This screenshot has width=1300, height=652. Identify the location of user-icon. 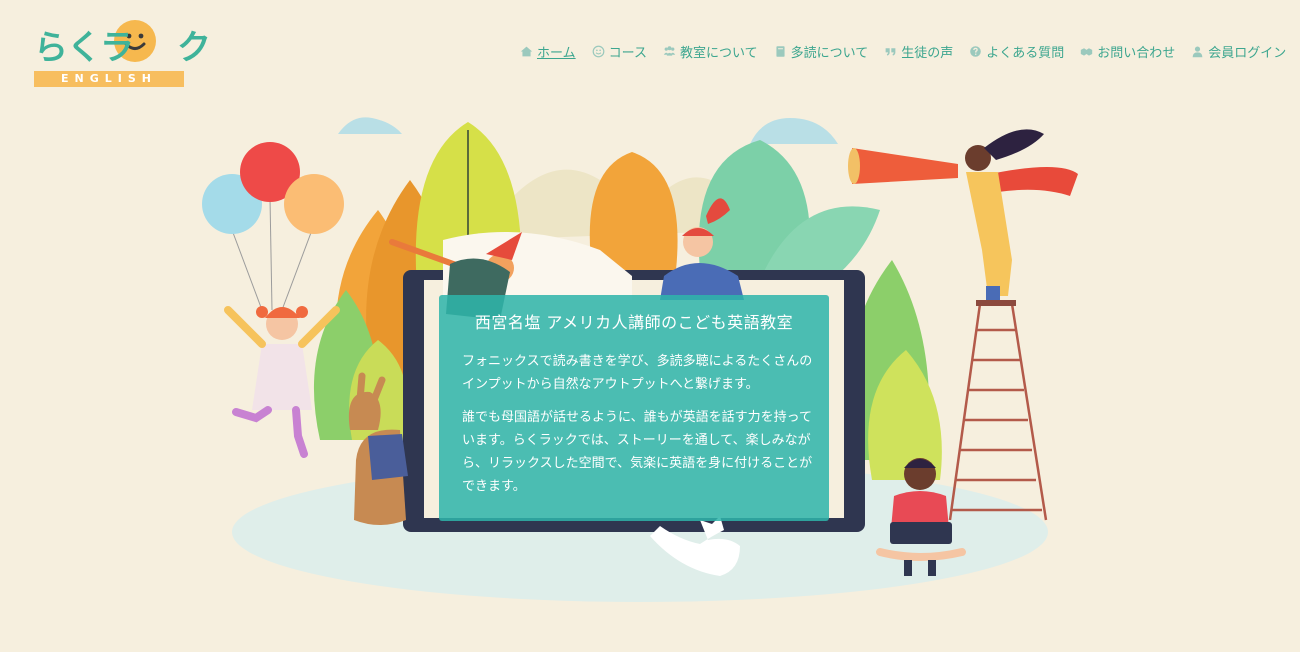
(1197, 51).